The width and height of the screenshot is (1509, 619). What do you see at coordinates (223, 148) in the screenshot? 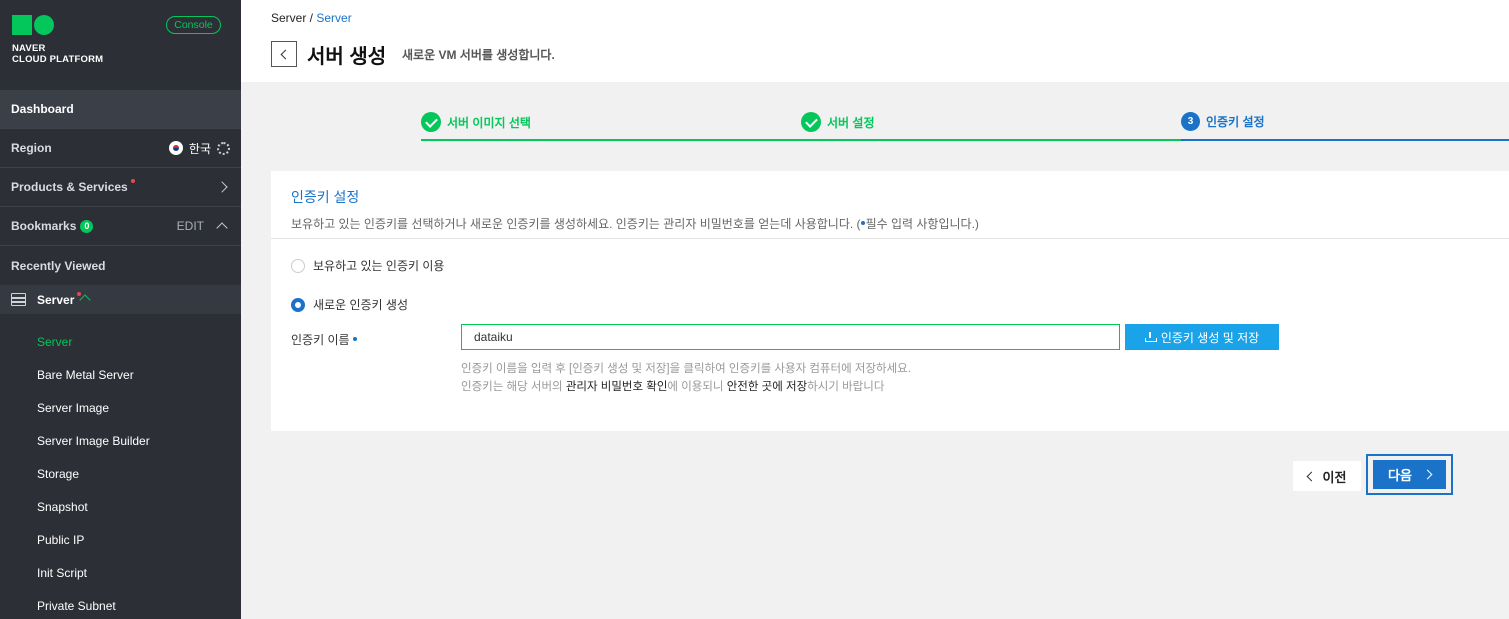
I see `gear-icon` at bounding box center [223, 148].